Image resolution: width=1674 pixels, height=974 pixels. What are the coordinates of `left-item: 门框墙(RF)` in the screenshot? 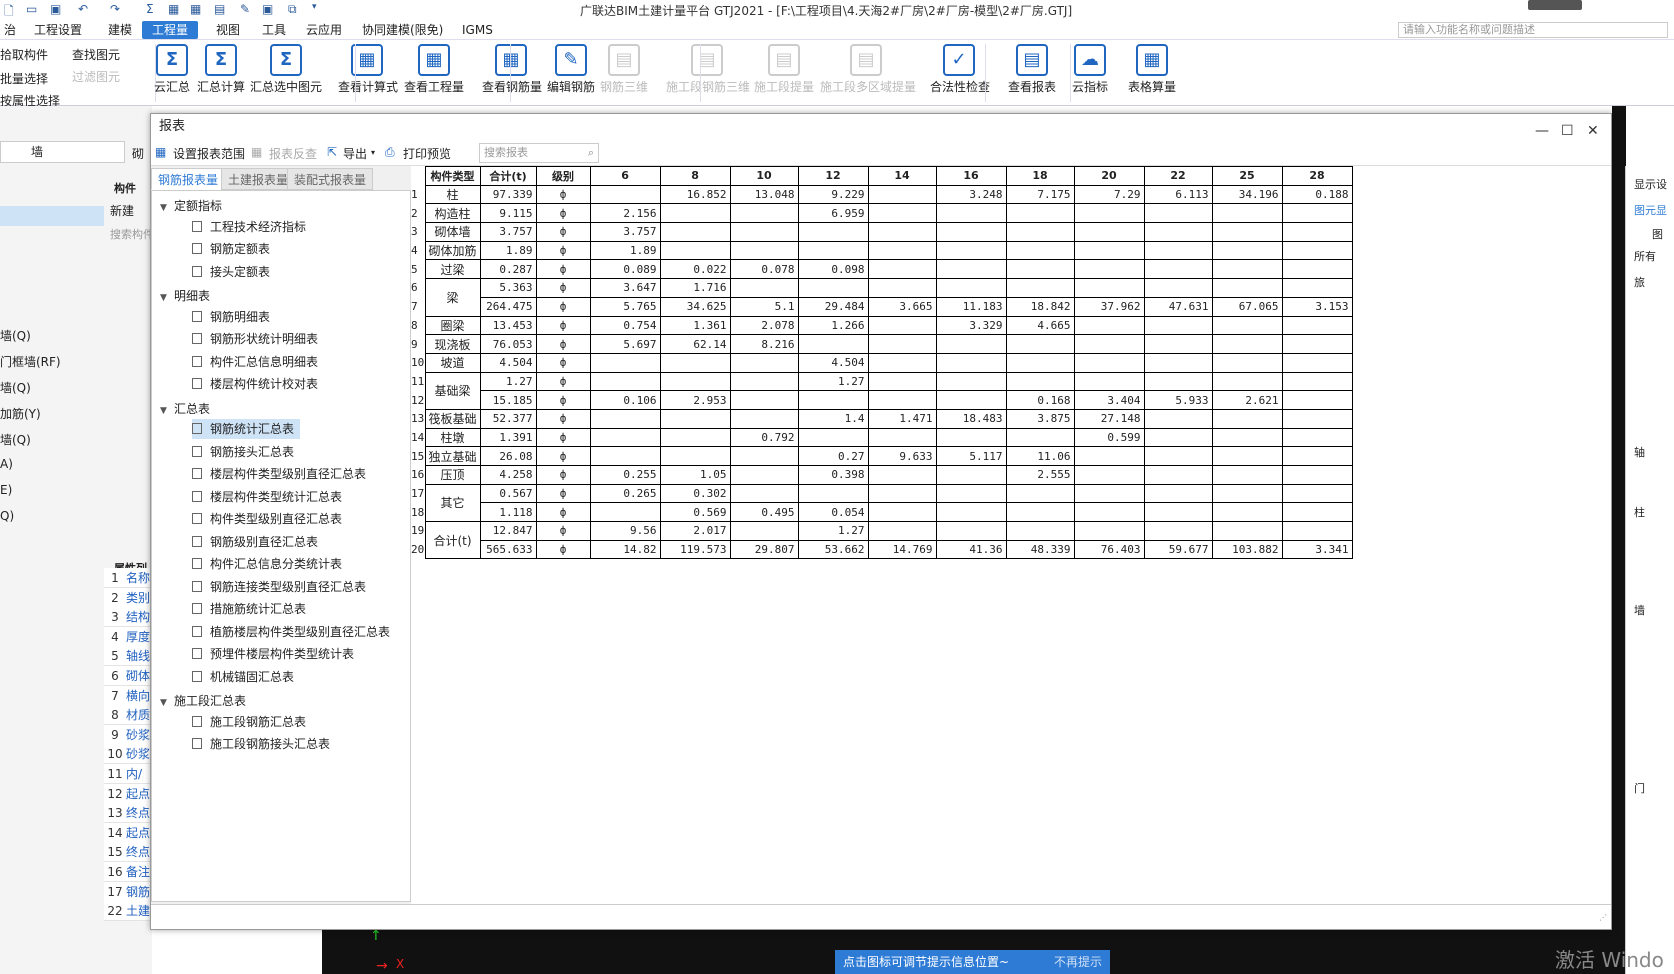 It's located at (30, 361).